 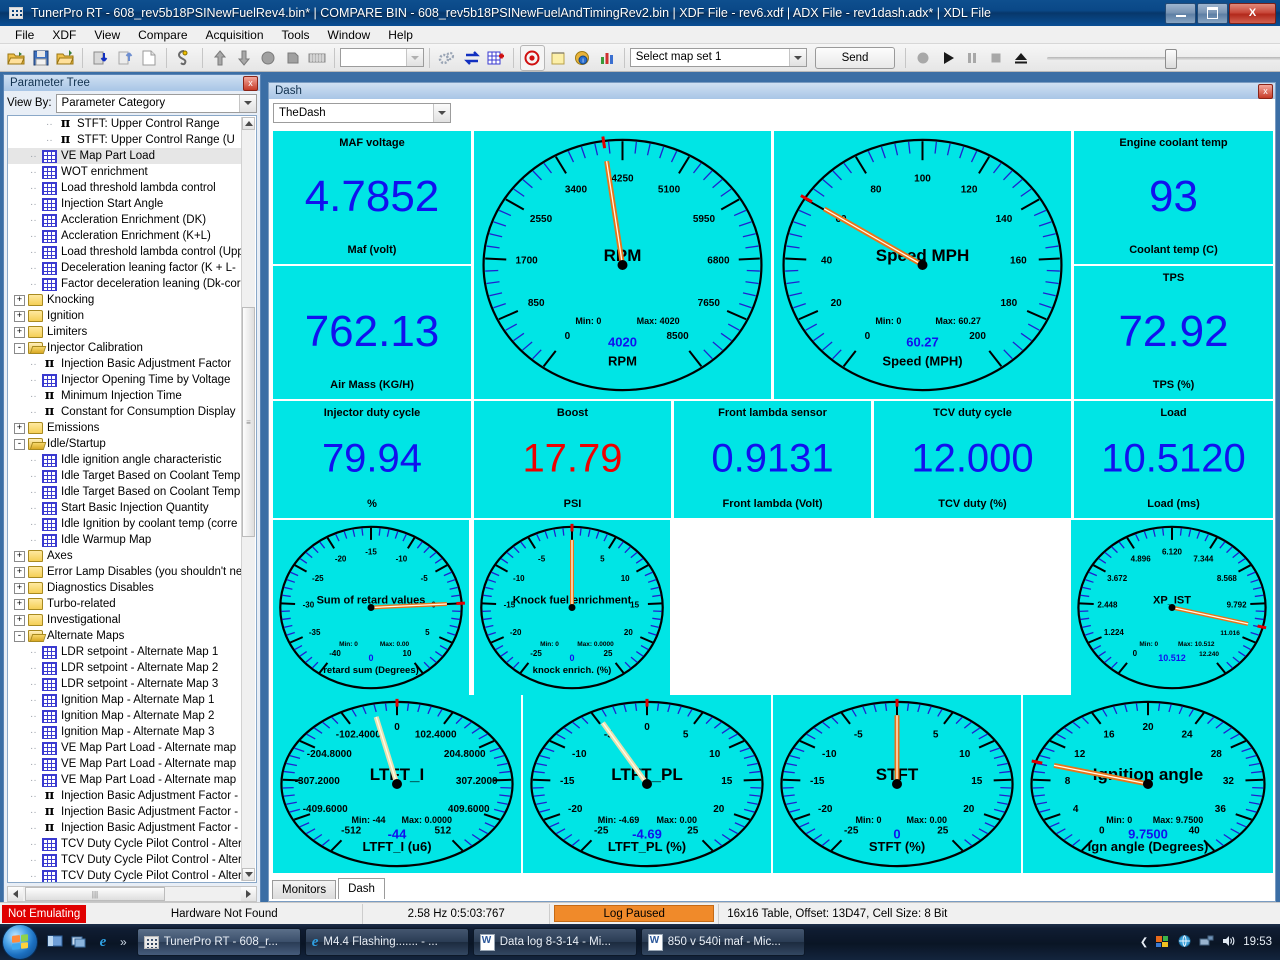 I want to click on readout-air-mass-kg-h: 762.13 Air Mass (KG/H), so click(x=372, y=332).